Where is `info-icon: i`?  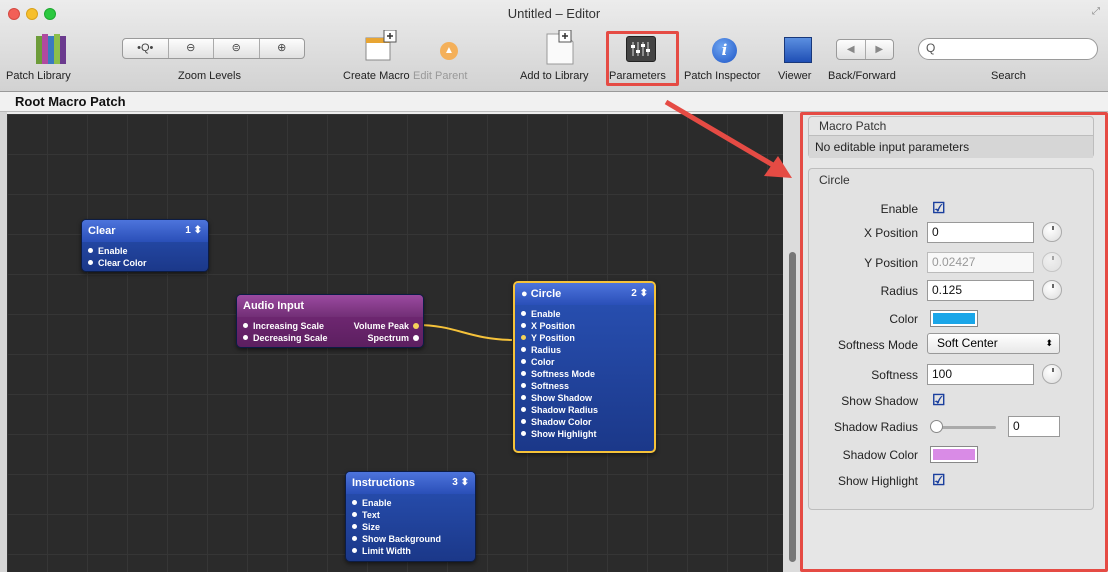 info-icon: i is located at coordinates (724, 50).